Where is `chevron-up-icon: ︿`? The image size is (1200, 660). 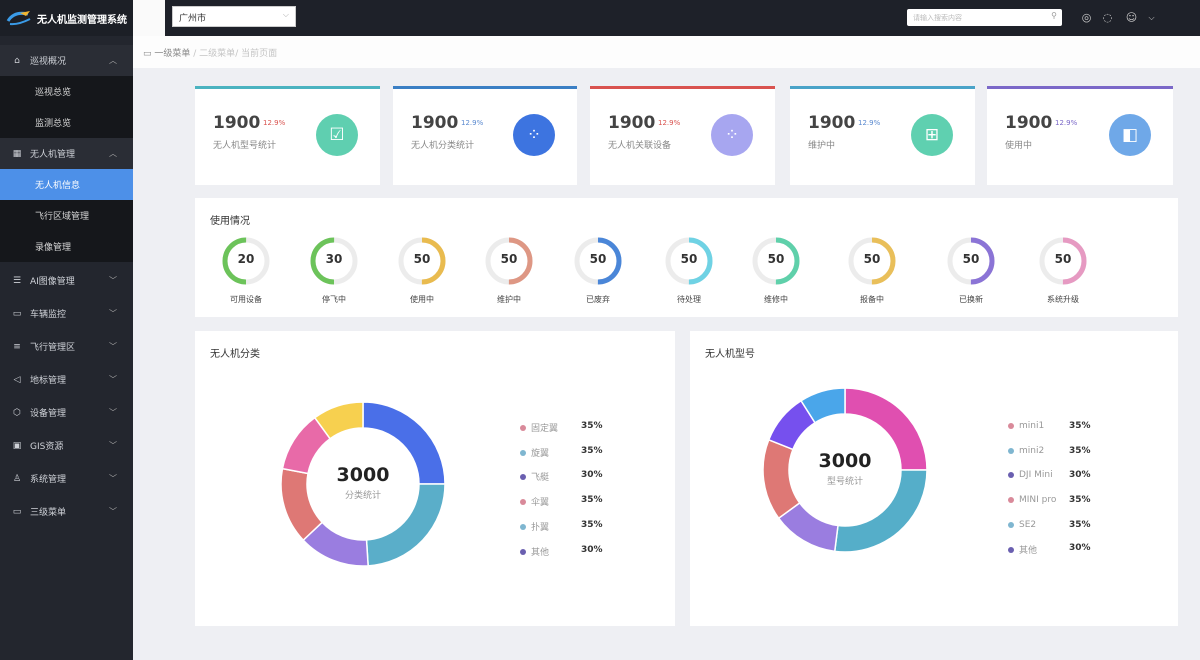 chevron-up-icon: ︿ is located at coordinates (113, 153).